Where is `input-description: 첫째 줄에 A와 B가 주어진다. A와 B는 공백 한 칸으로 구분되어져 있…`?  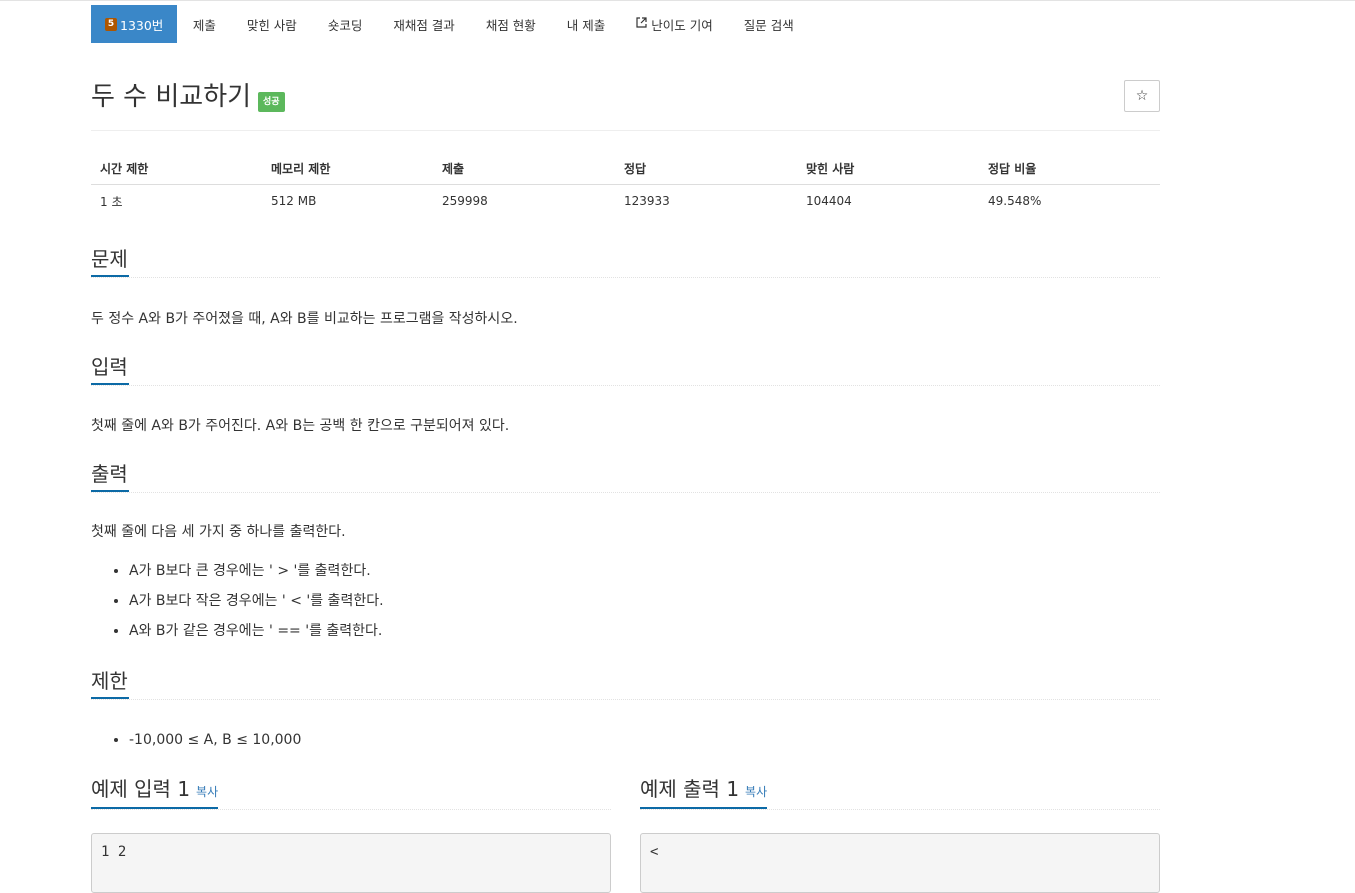
input-description: 첫째 줄에 A와 B가 주어진다. A와 B는 공백 한 칸으로 구분되어져 있… is located at coordinates (300, 426).